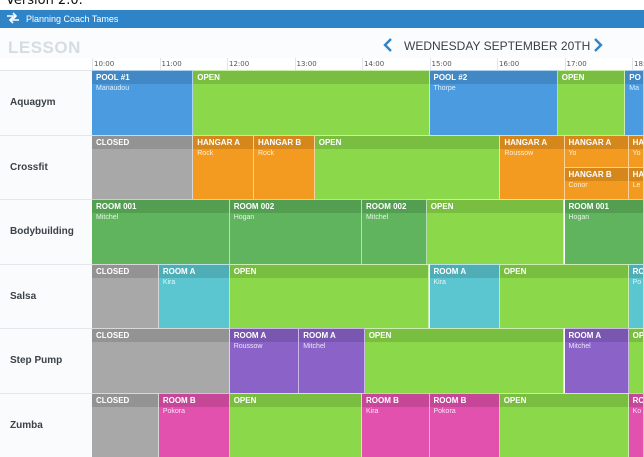 This screenshot has height=457, width=644. What do you see at coordinates (72, 19) in the screenshot?
I see `app-title: Planning Coach Tames` at bounding box center [72, 19].